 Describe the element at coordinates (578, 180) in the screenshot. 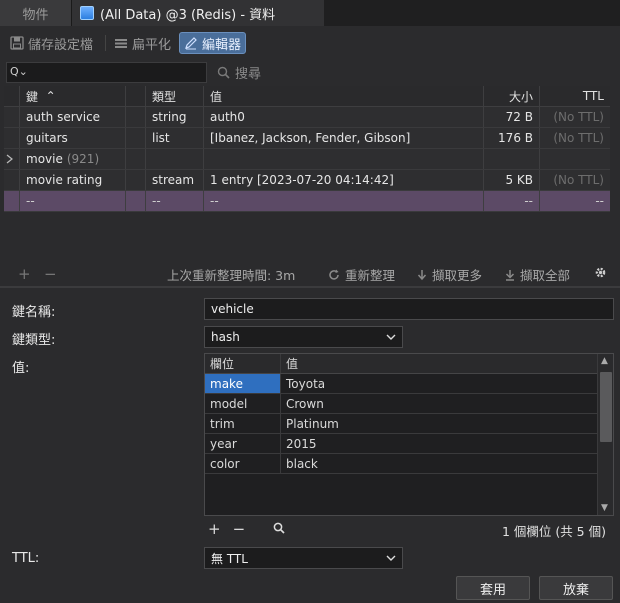

I see `ttl-text: (No TTL)` at that location.